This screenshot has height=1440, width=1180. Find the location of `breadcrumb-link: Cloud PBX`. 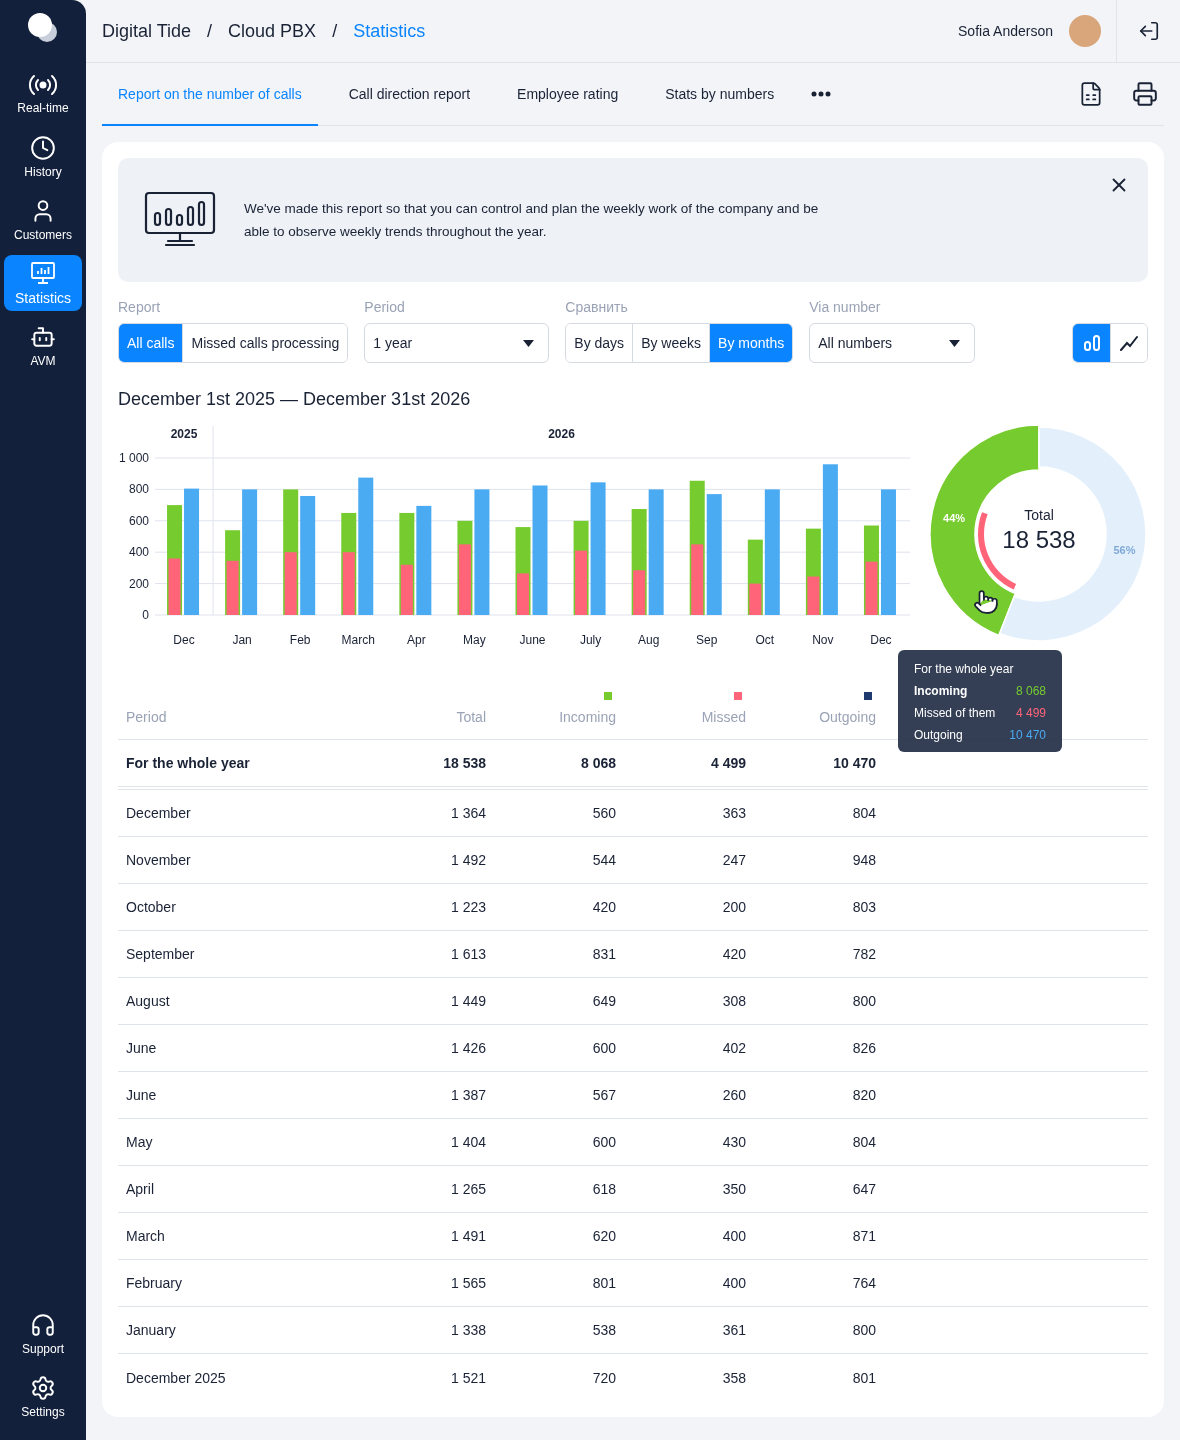

breadcrumb-link: Cloud PBX is located at coordinates (272, 31).